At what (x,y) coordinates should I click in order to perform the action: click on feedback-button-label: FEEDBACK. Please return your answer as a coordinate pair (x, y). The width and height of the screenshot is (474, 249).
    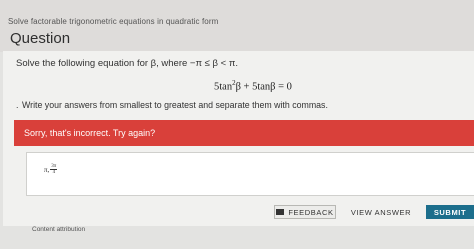
    Looking at the image, I should click on (311, 212).